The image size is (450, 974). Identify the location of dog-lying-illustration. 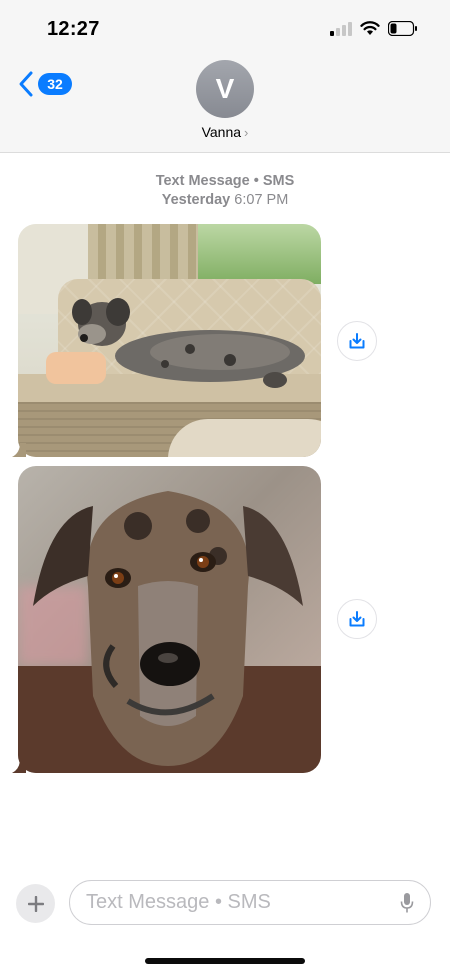
(188, 343).